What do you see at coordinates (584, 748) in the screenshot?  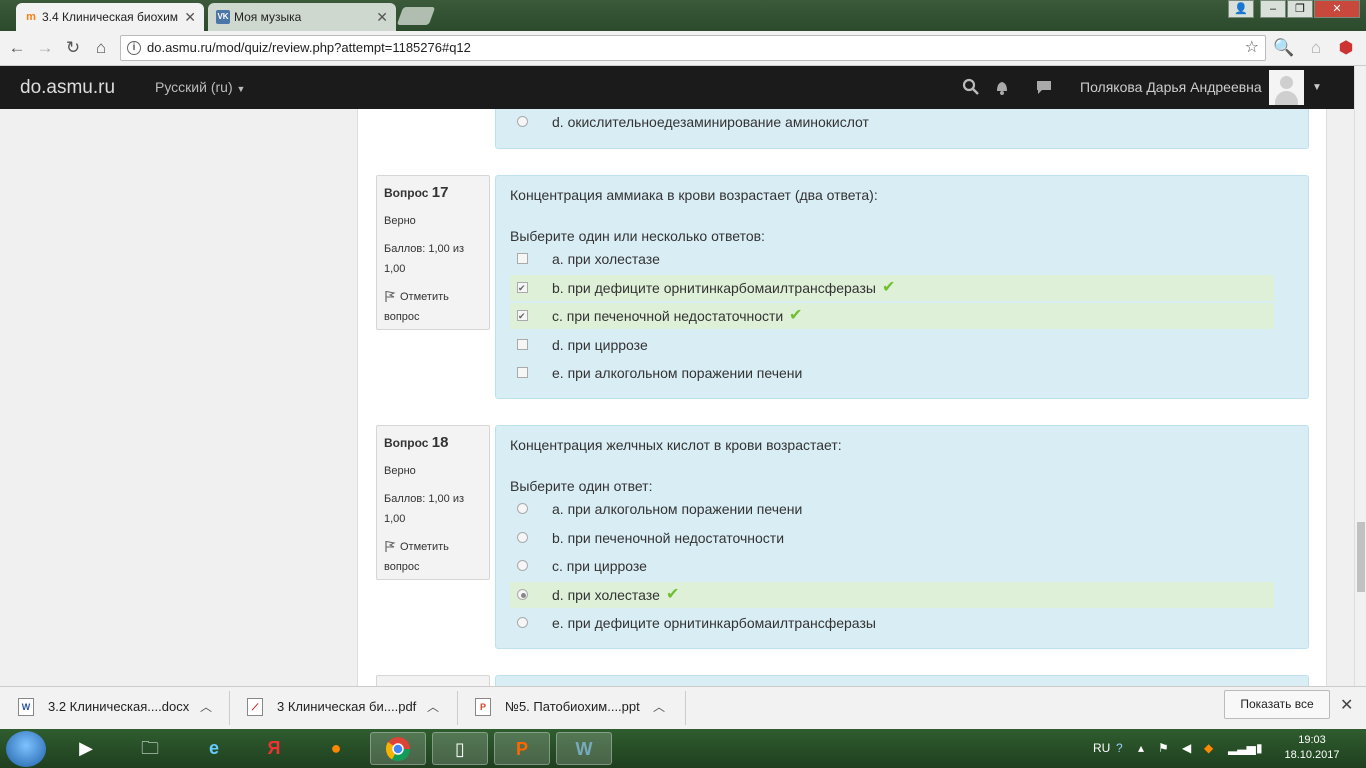 I see `word-icon: W` at bounding box center [584, 748].